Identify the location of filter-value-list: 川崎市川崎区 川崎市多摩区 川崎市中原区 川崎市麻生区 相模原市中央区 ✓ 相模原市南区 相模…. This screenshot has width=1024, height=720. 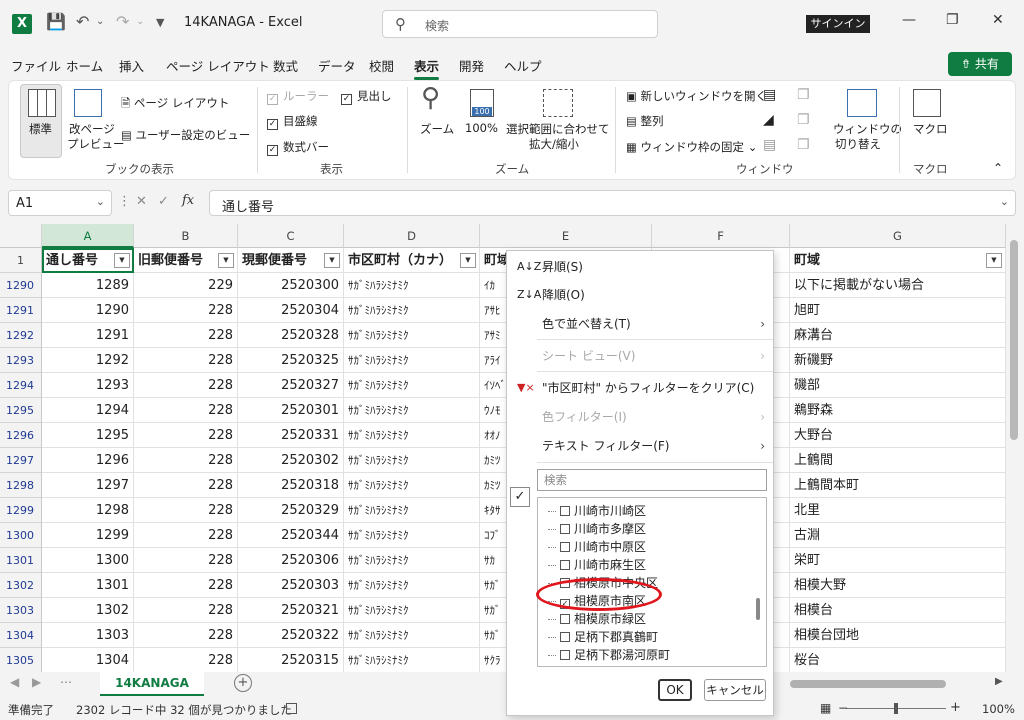
(652, 582).